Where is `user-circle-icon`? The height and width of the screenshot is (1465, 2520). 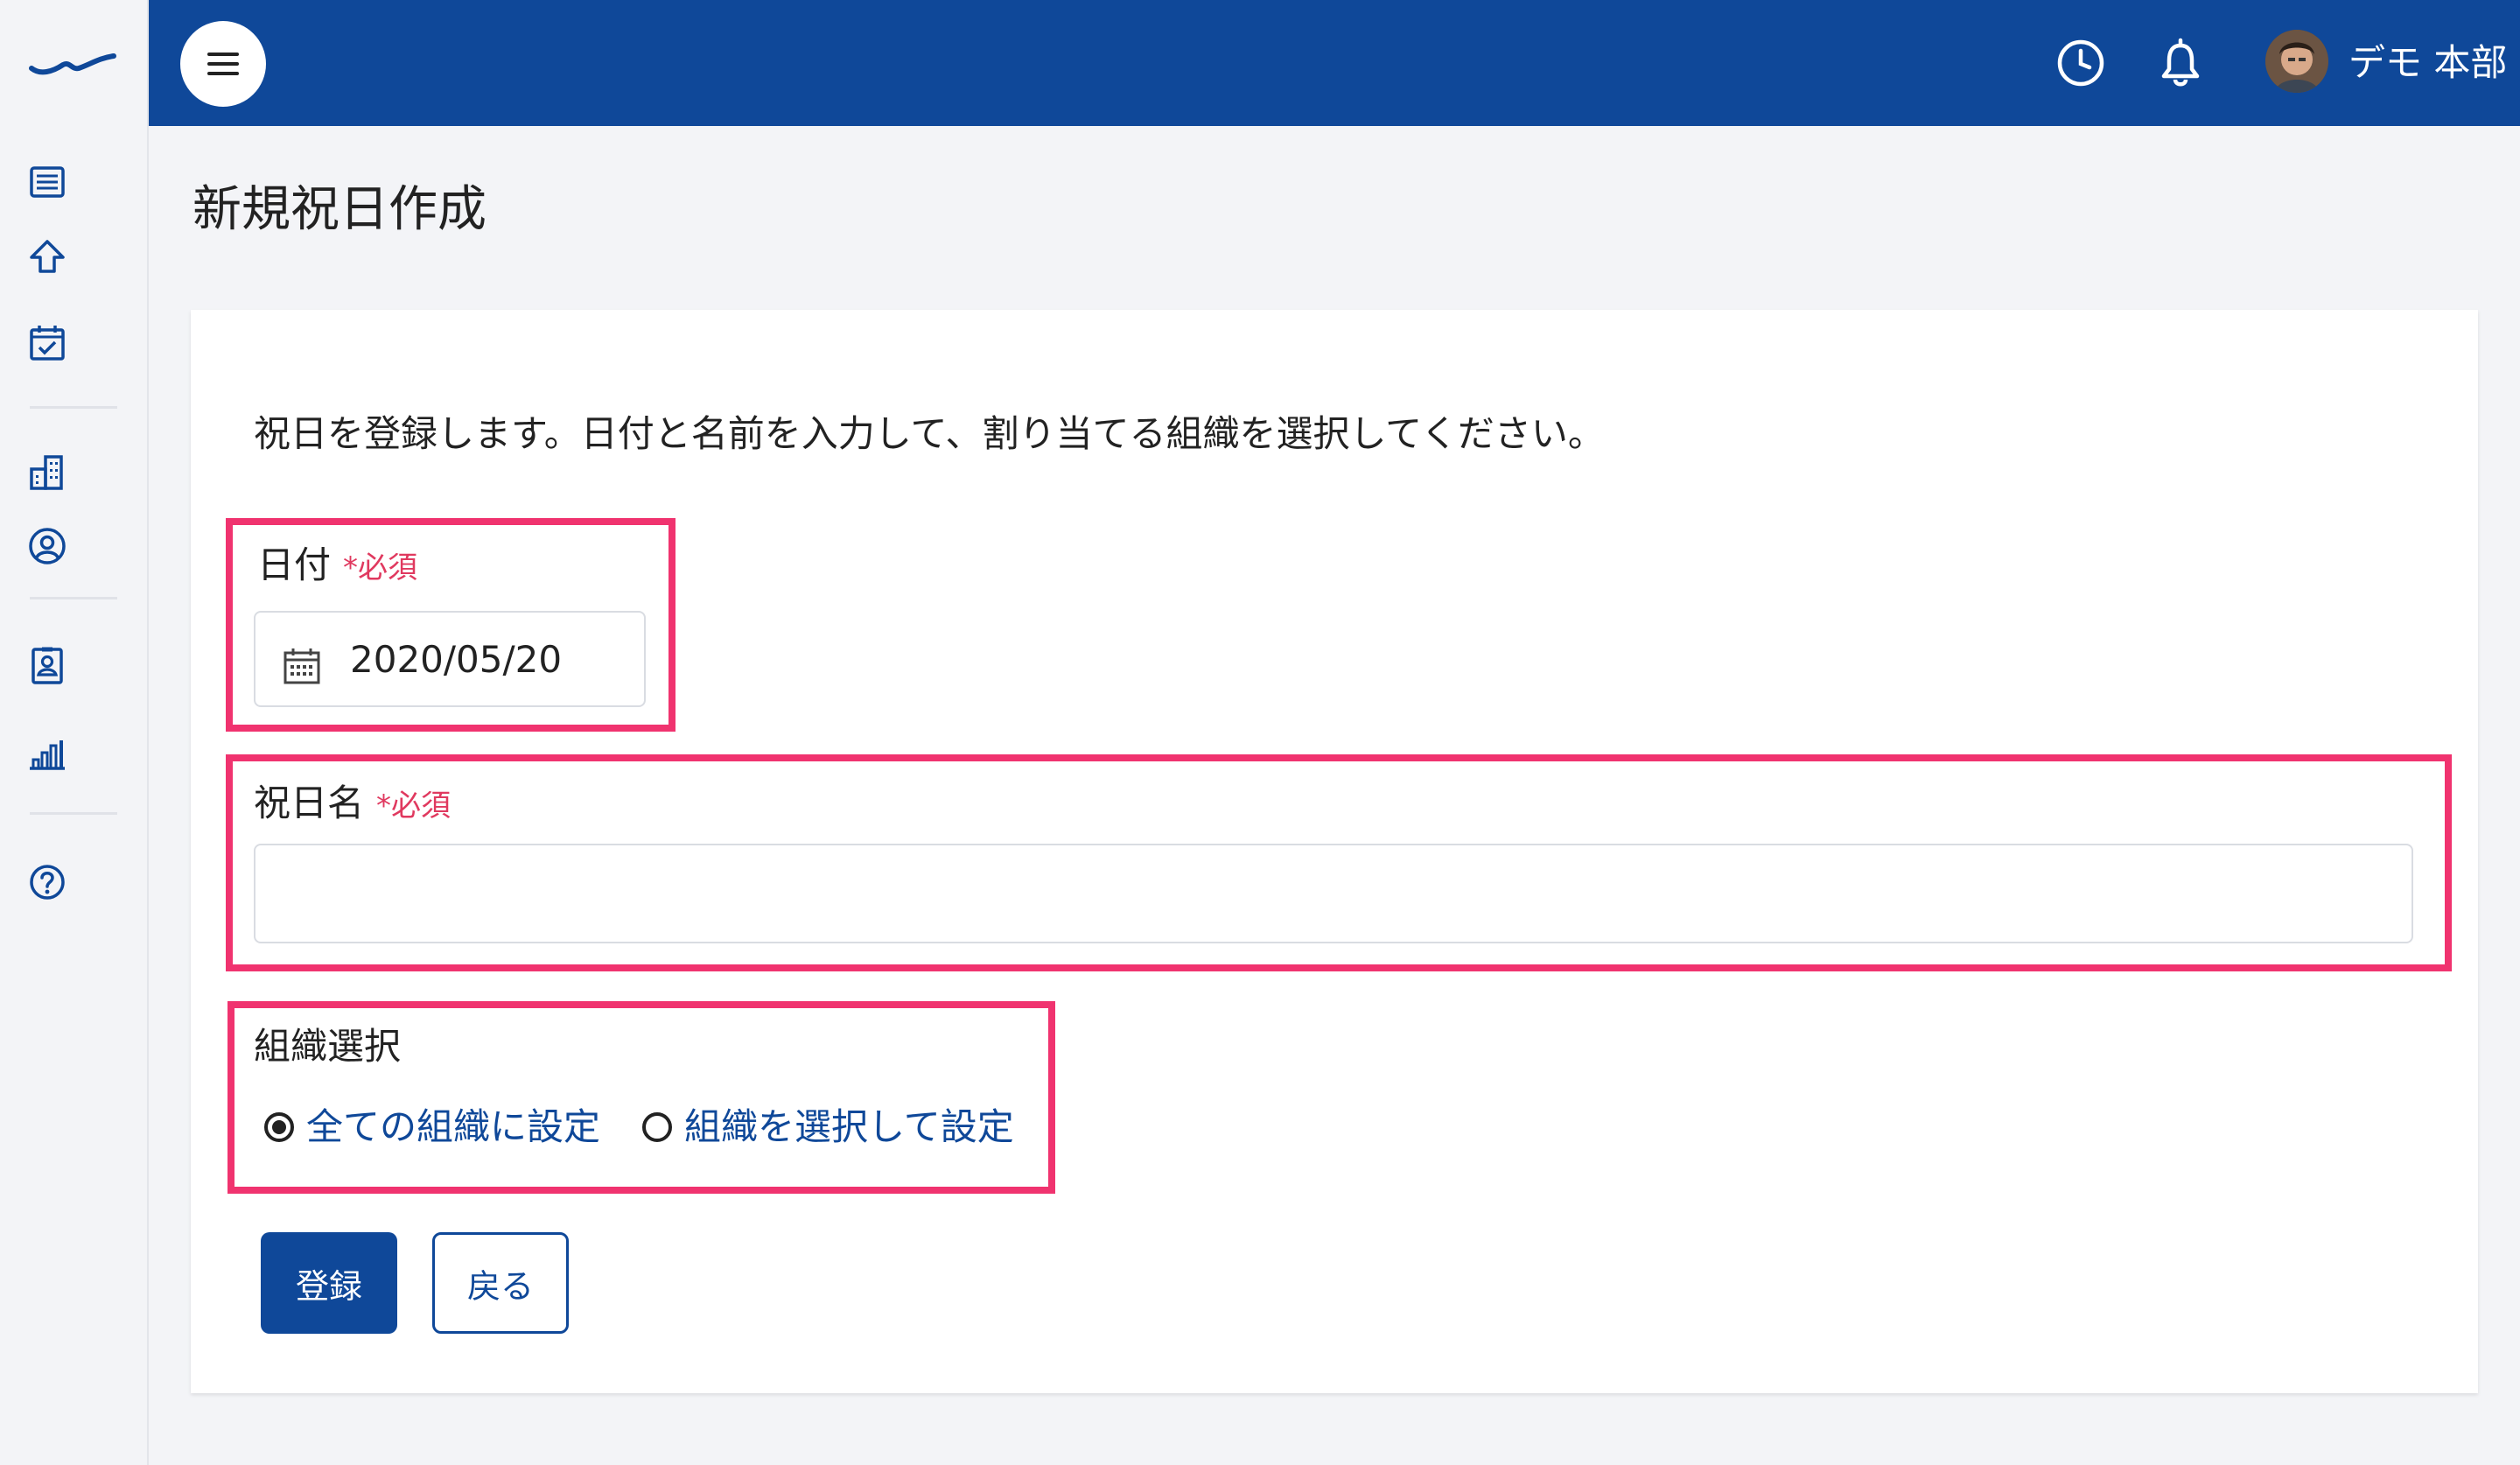 user-circle-icon is located at coordinates (47, 546).